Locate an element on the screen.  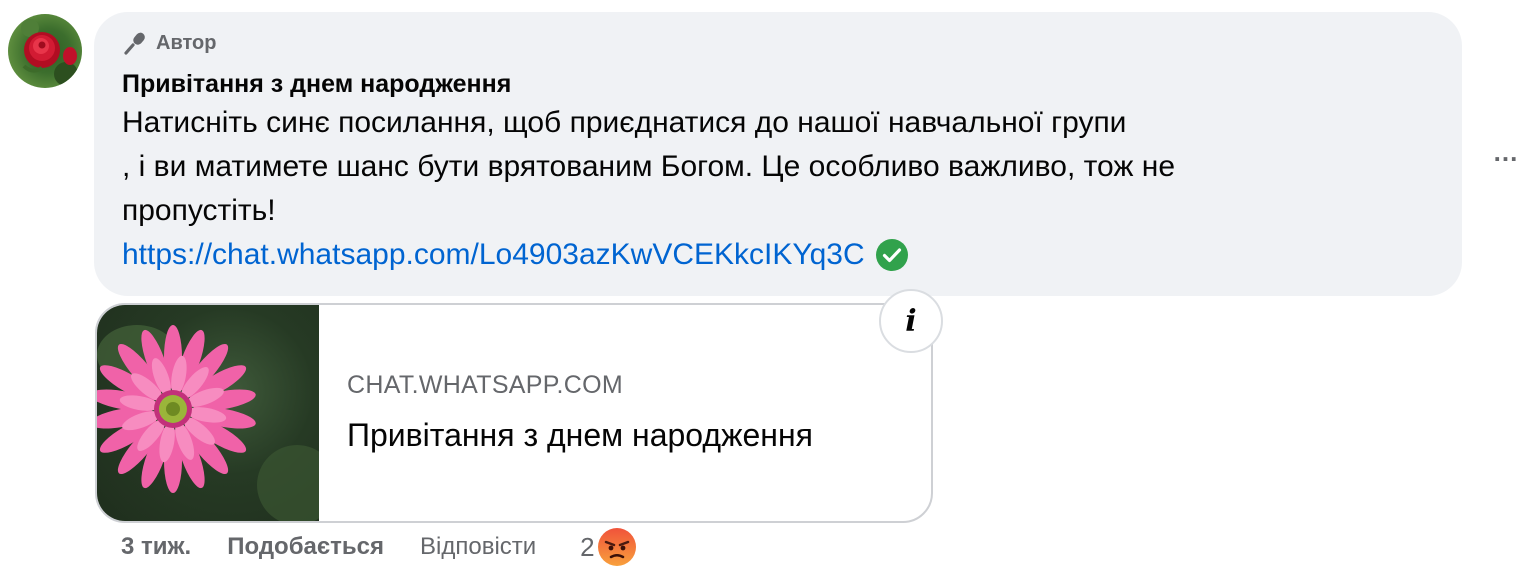
author-badge-label: Автор is located at coordinates (186, 42).